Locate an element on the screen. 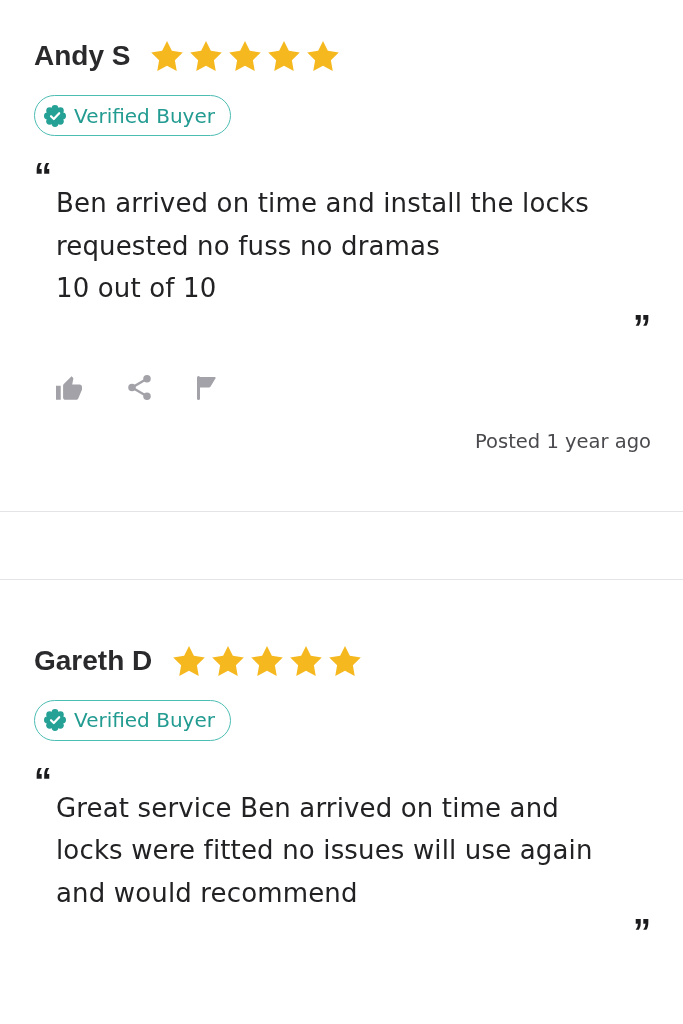 This screenshot has width=683, height=1024. reviewer-name: Gareth D is located at coordinates (93, 660).